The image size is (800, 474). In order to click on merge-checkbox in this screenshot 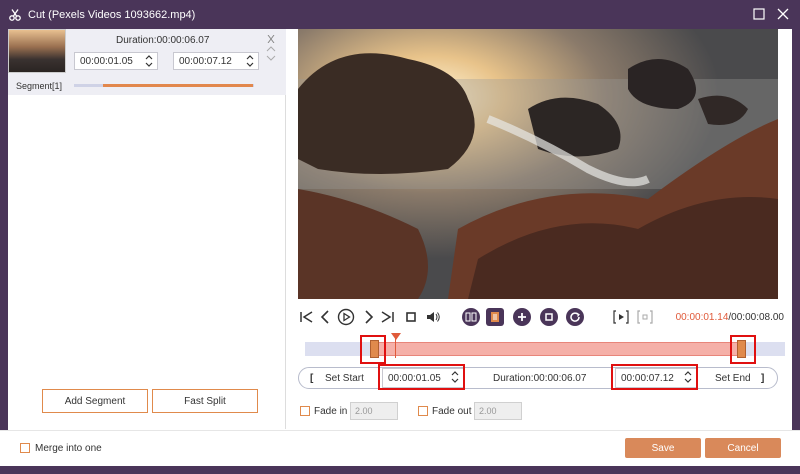, I will do `click(25, 448)`.